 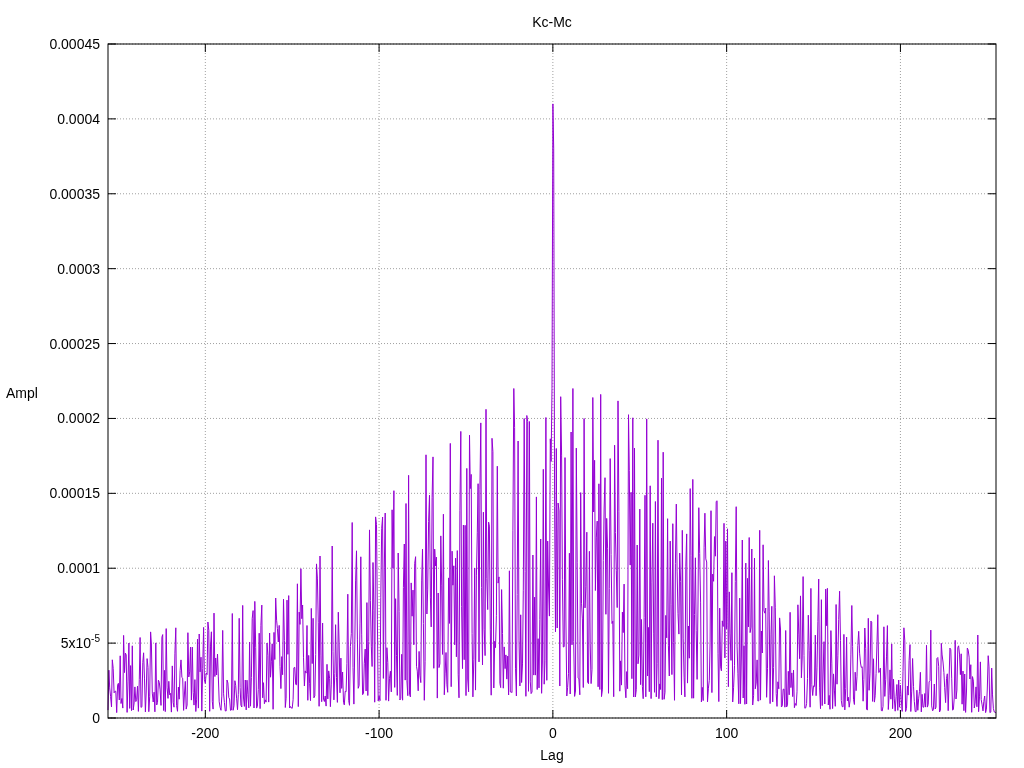 I want to click on y-tick-label: 0.0004, so click(x=78, y=118).